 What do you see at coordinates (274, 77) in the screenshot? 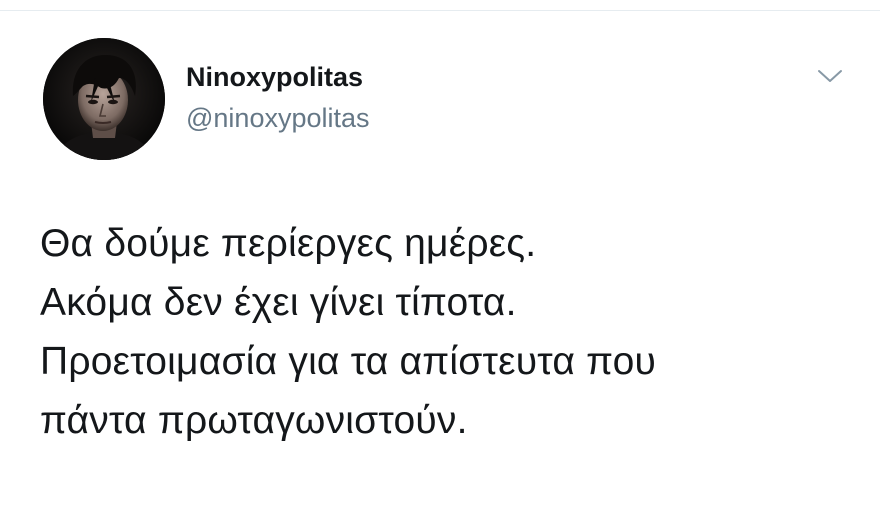
I see `author-display-name: Ninoxypolitas` at bounding box center [274, 77].